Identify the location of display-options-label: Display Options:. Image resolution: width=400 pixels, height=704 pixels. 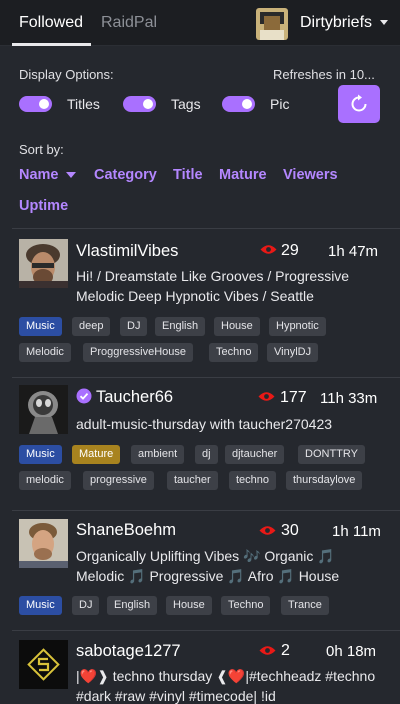
(66, 74).